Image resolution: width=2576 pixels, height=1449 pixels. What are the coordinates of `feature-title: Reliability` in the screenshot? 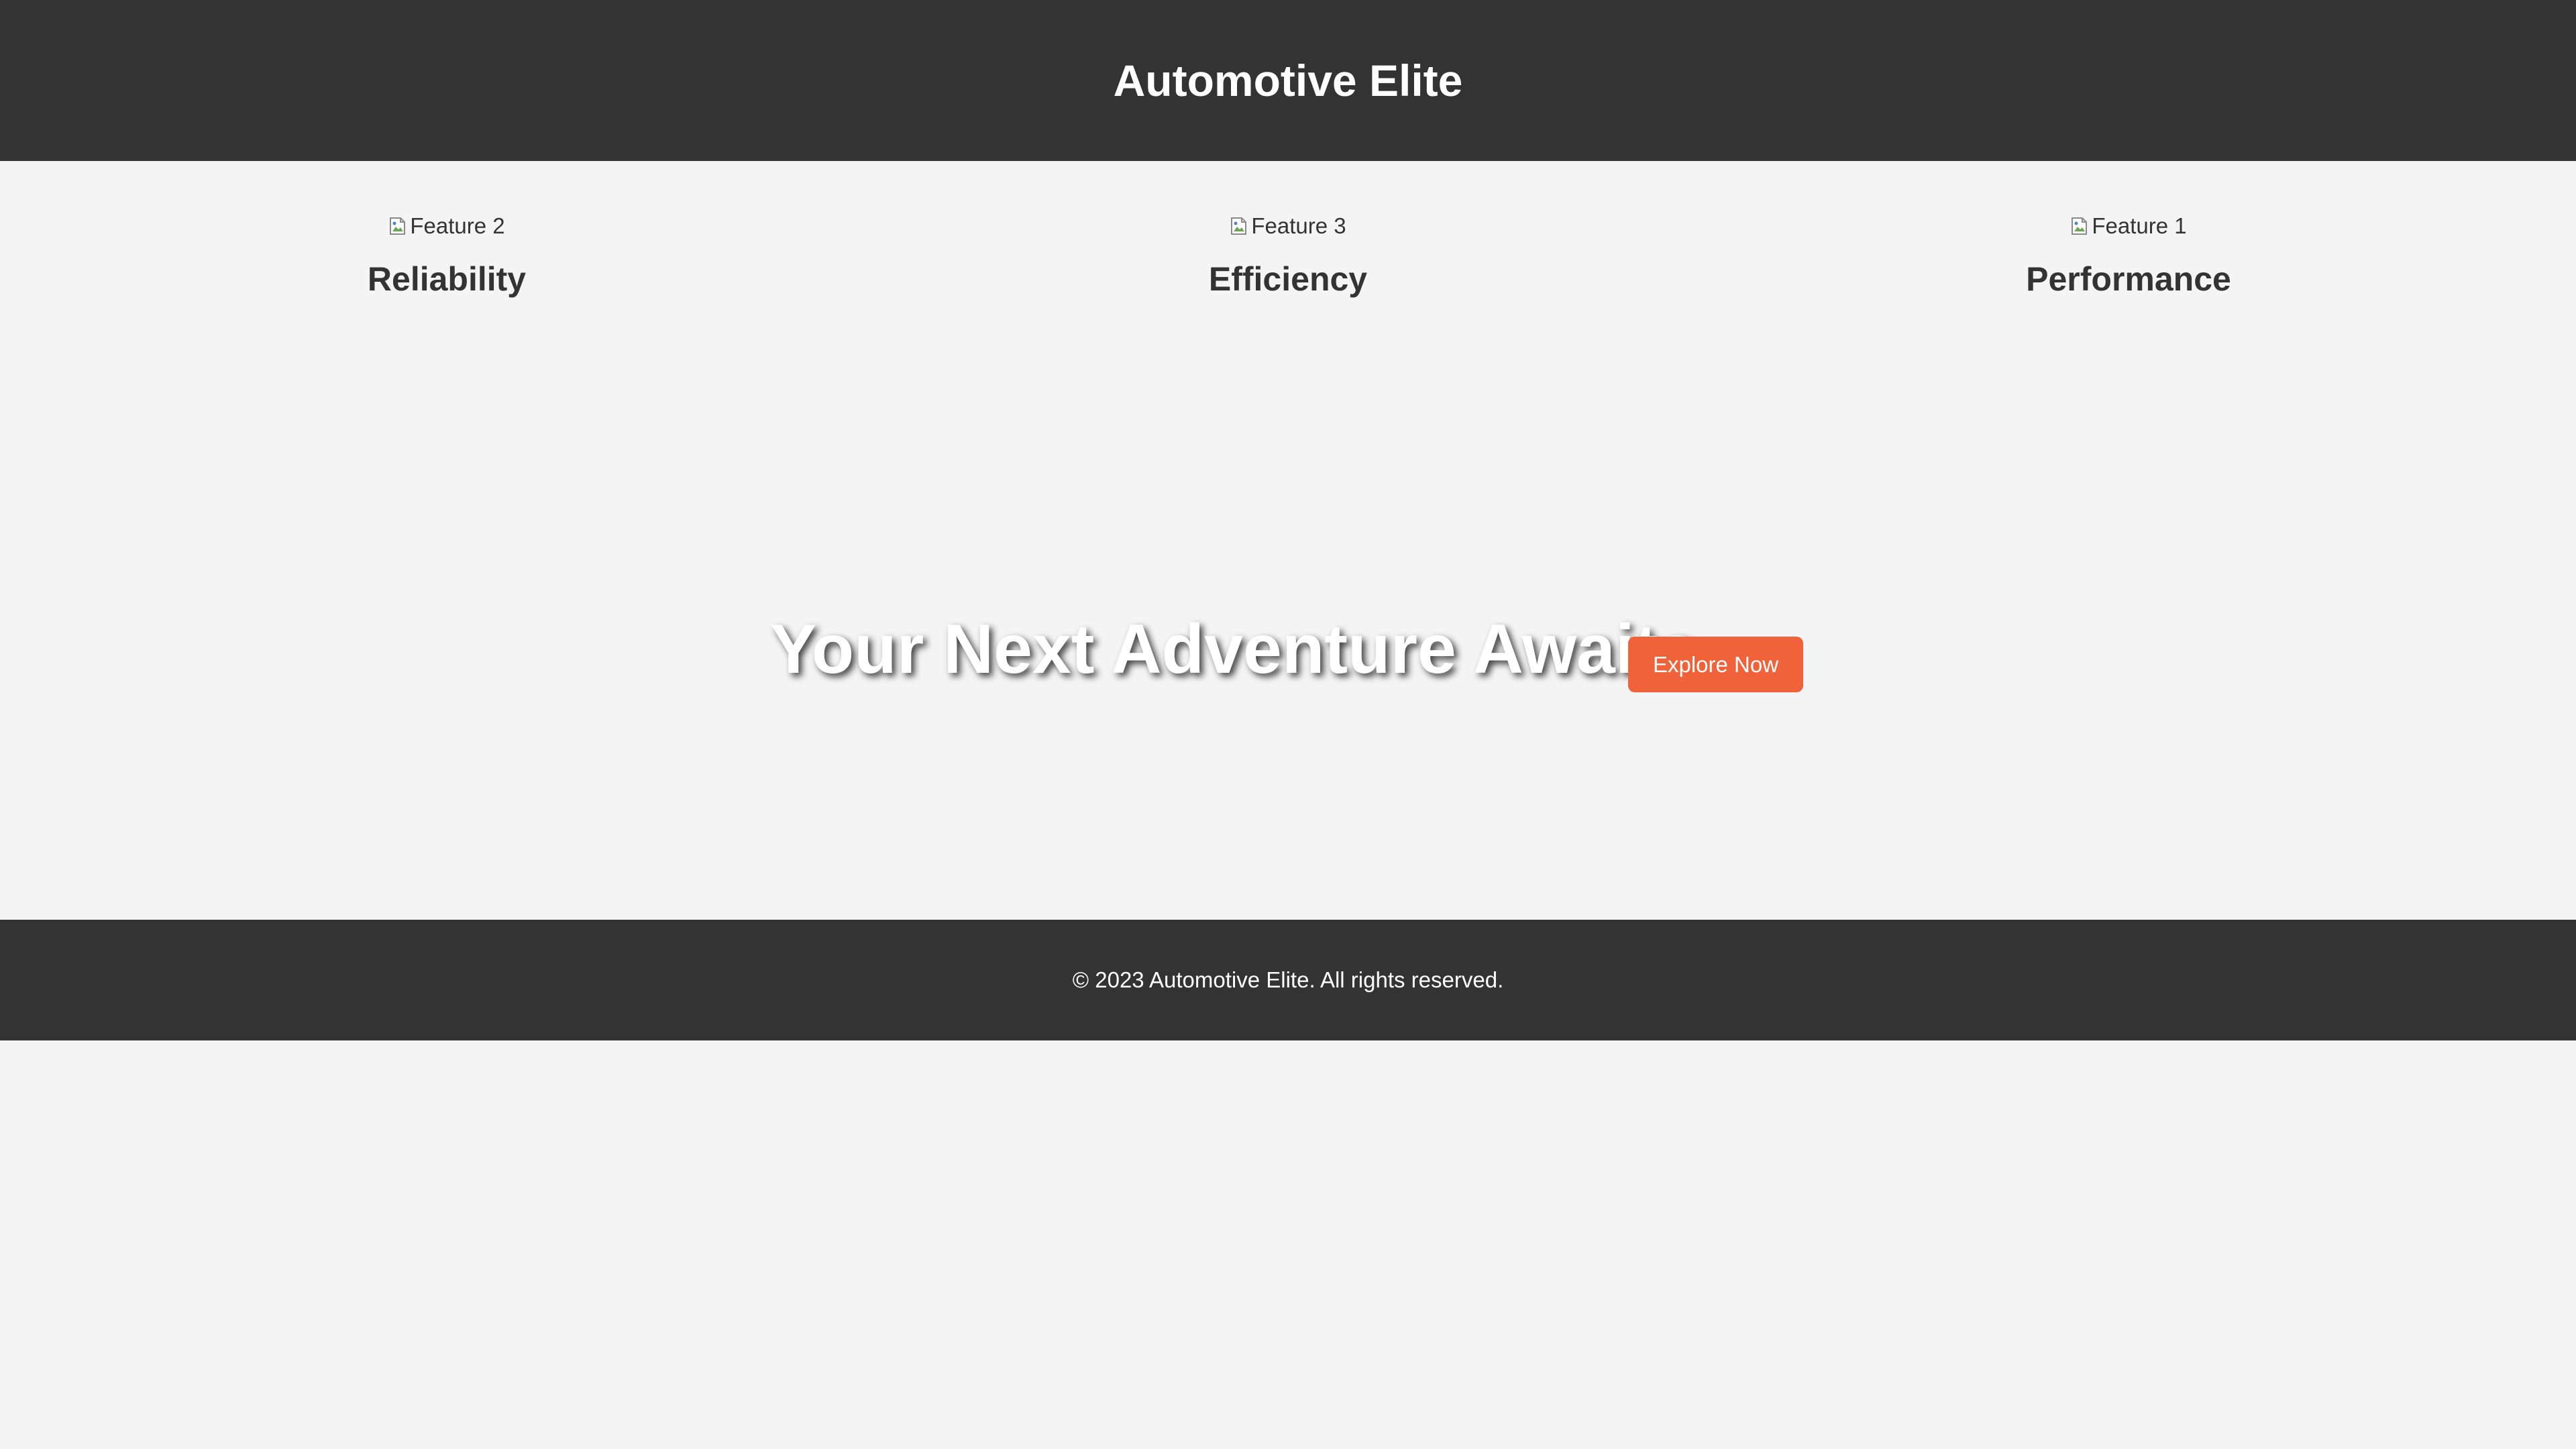 It's located at (447, 279).